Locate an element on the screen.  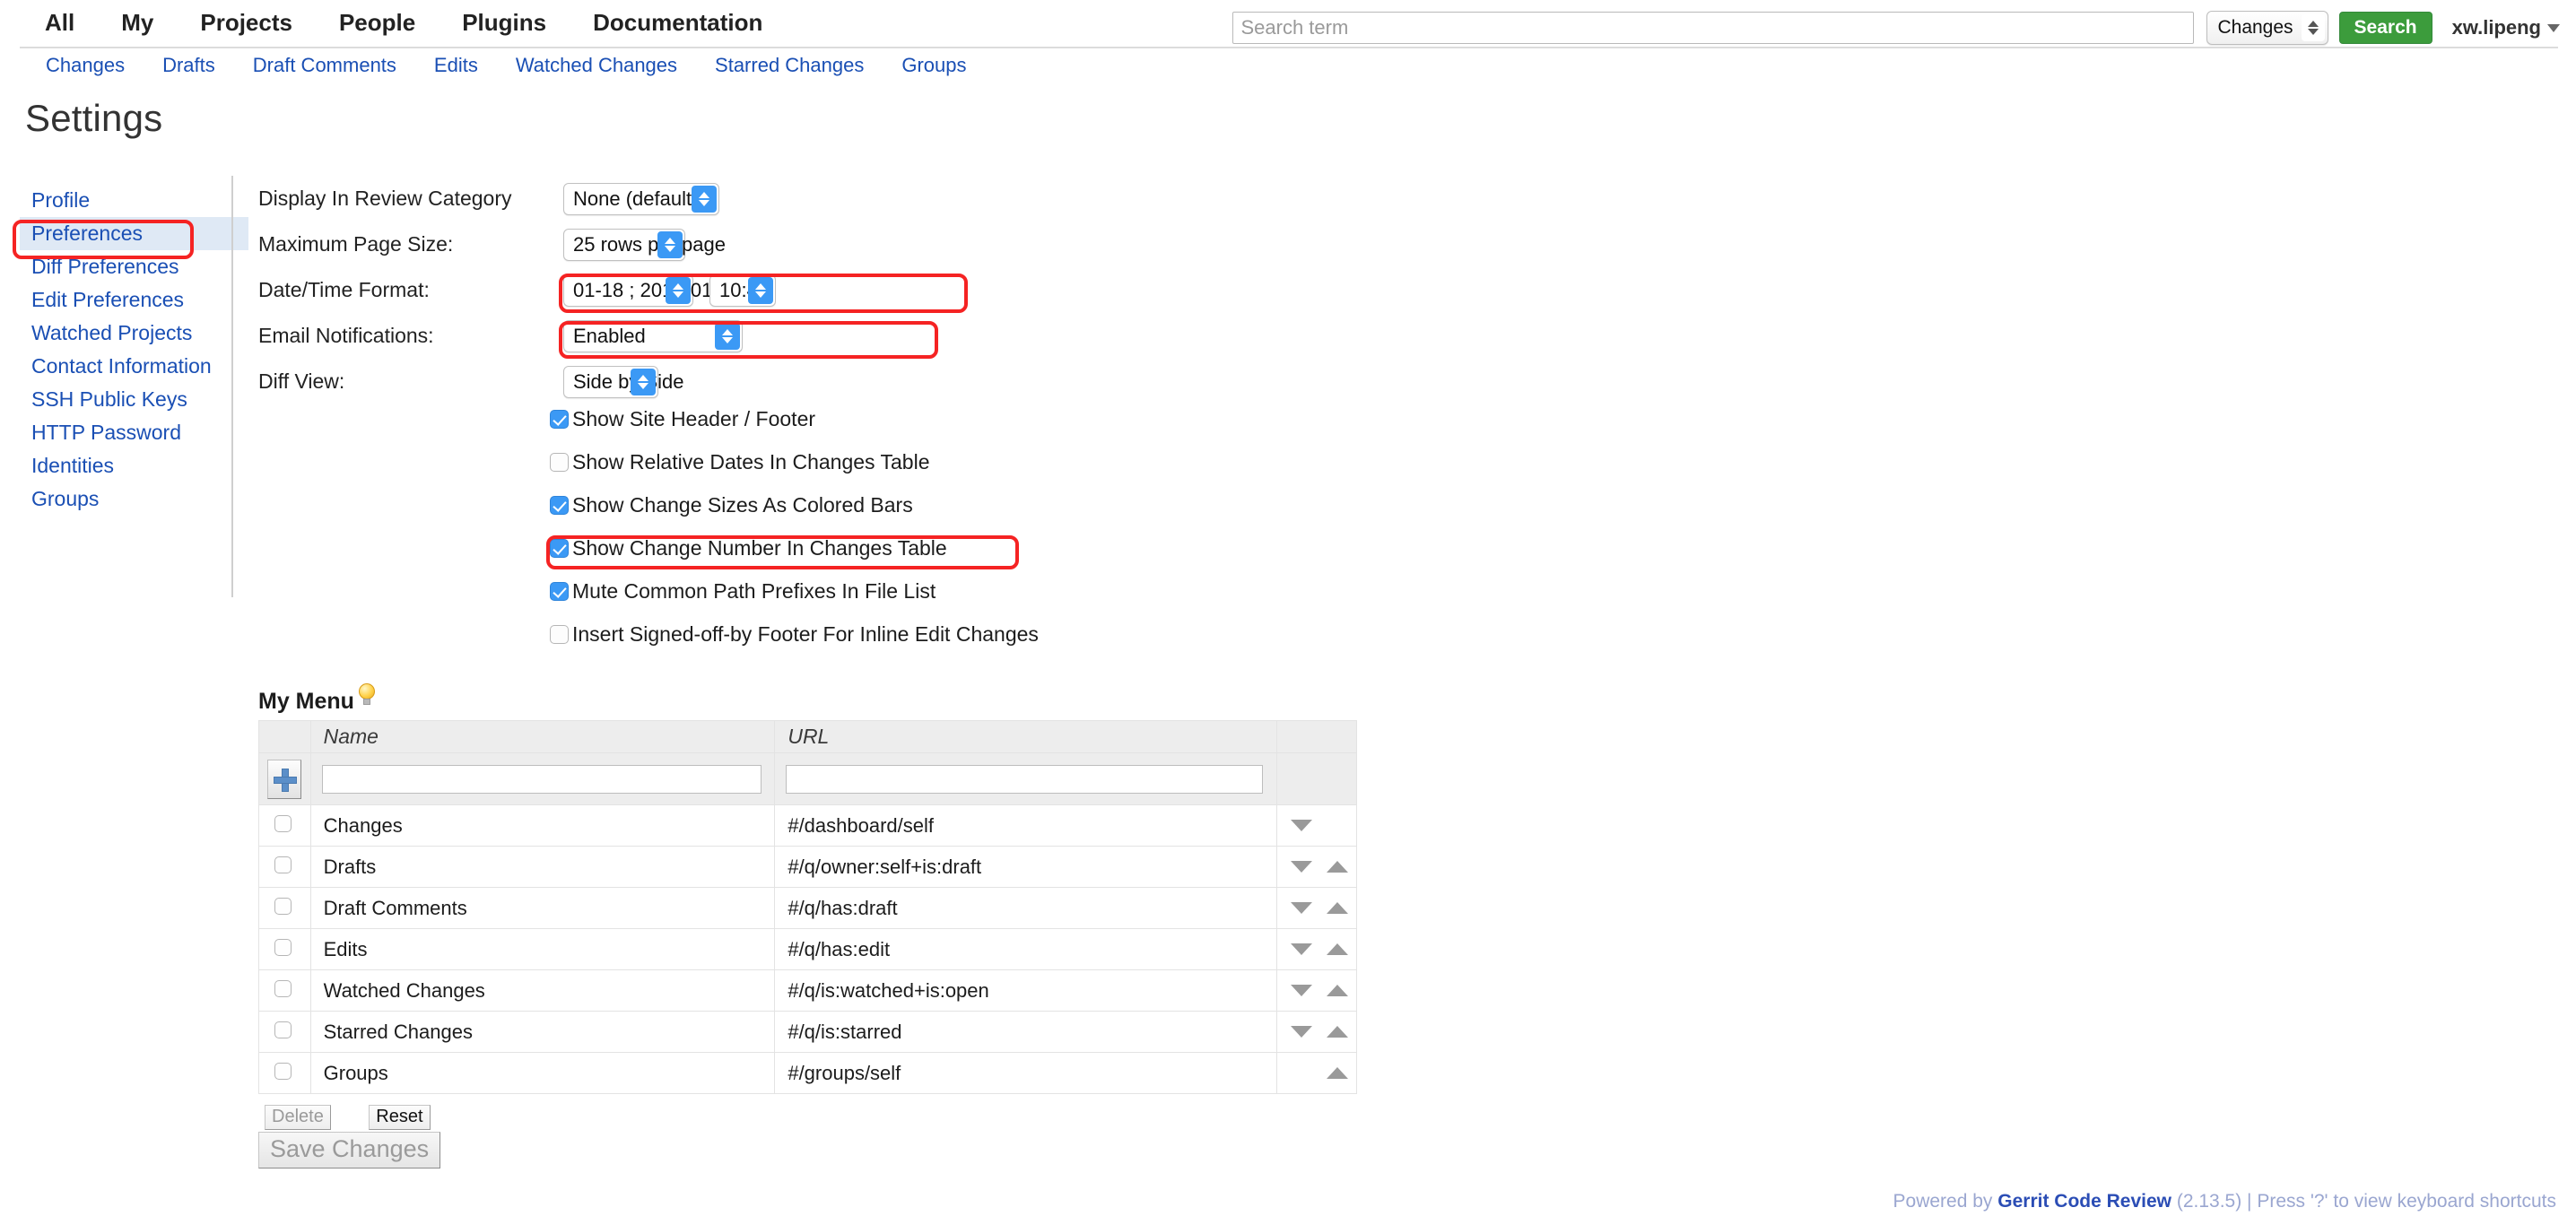
checkbox-insert-signed-off-by is located at coordinates (559, 634).